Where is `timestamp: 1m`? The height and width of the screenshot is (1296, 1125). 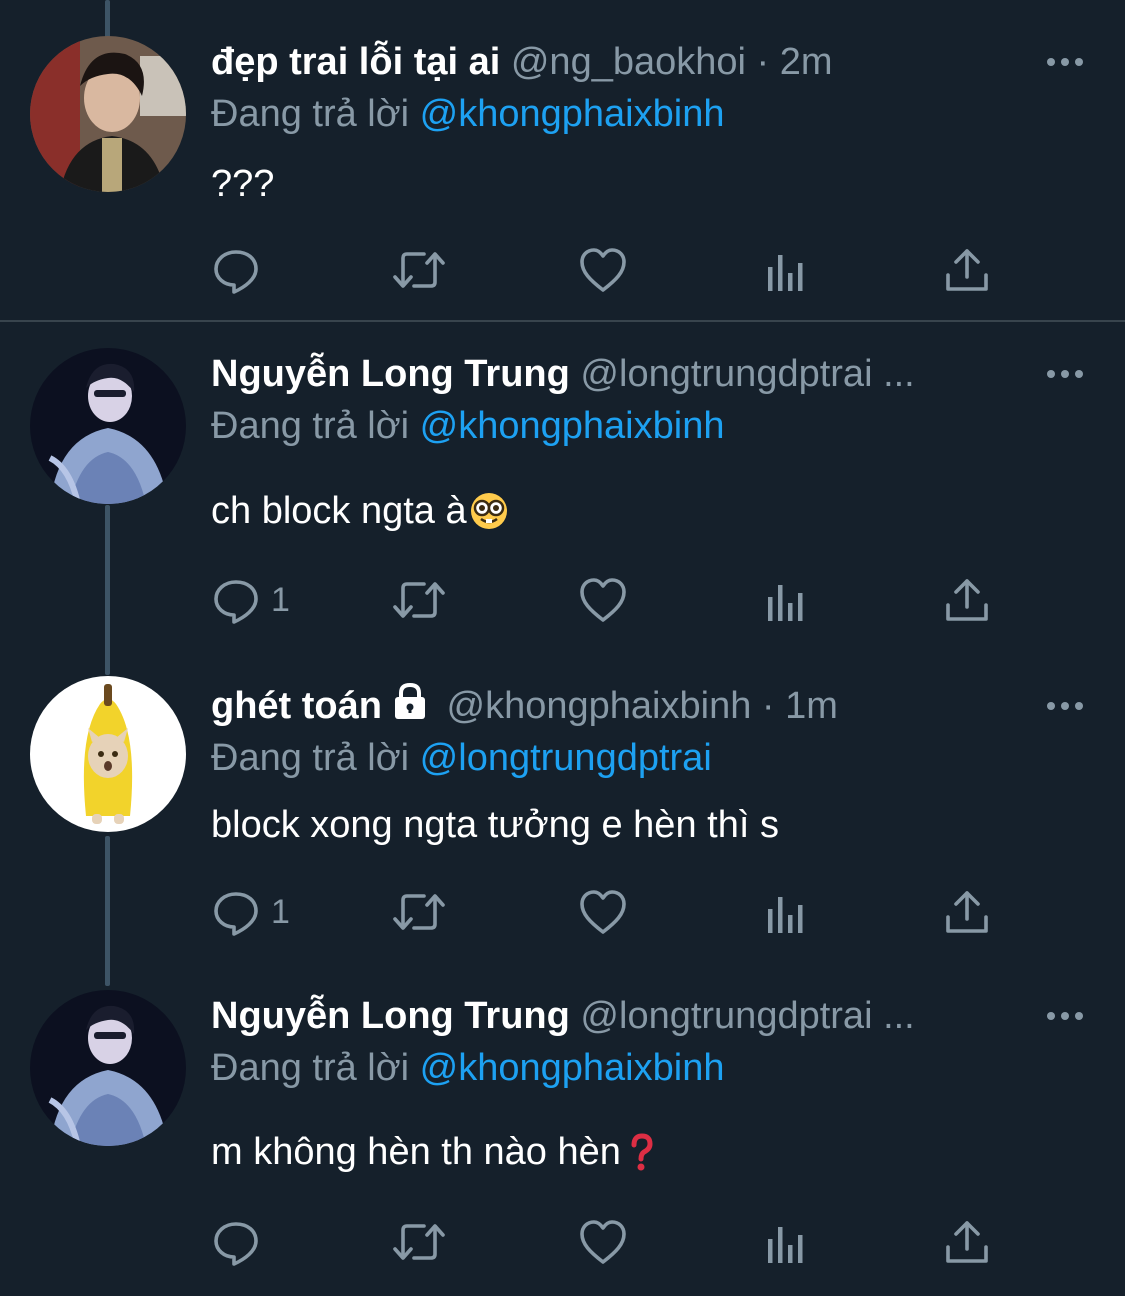
timestamp: 1m is located at coordinates (811, 706).